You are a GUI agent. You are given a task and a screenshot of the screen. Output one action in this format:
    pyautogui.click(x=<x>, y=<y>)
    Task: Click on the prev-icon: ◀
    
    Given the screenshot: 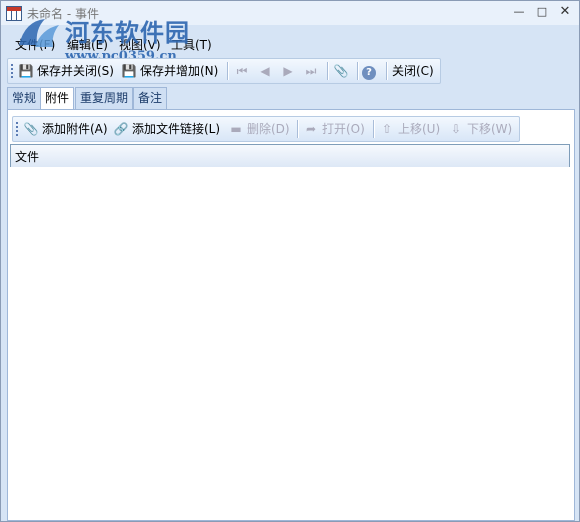 What is the action you would take?
    pyautogui.click(x=265, y=71)
    